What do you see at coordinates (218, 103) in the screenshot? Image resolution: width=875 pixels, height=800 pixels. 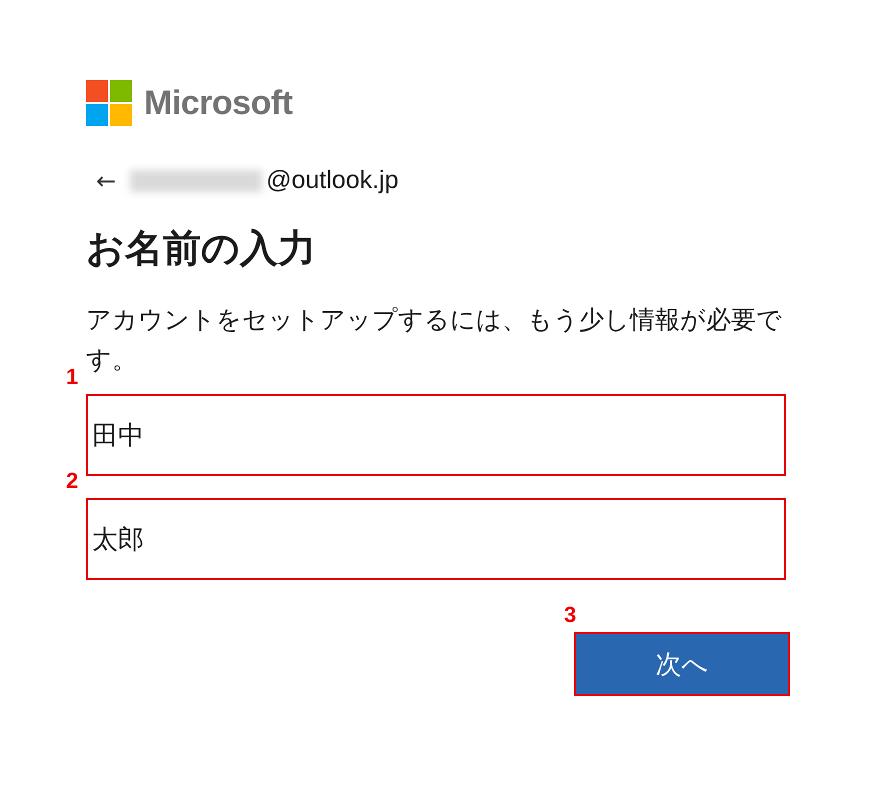 I see `brand-name: Microsoft` at bounding box center [218, 103].